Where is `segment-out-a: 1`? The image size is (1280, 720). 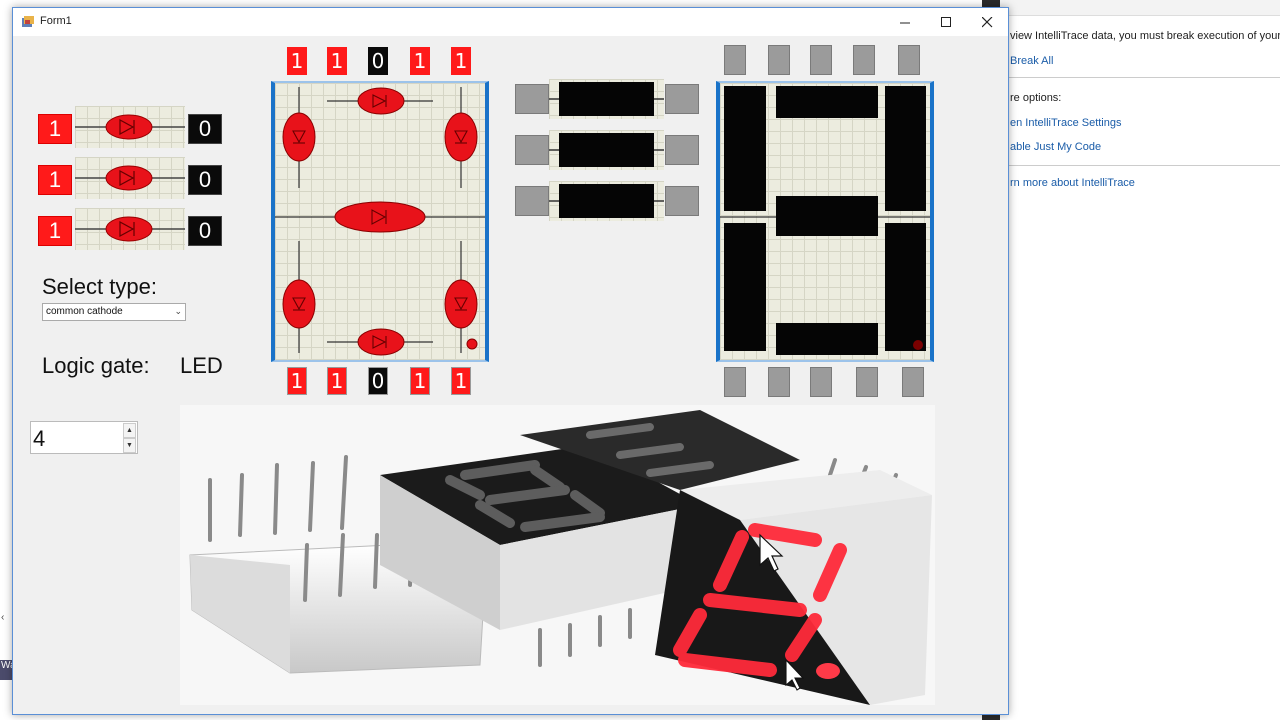 segment-out-a: 1 is located at coordinates (297, 381).